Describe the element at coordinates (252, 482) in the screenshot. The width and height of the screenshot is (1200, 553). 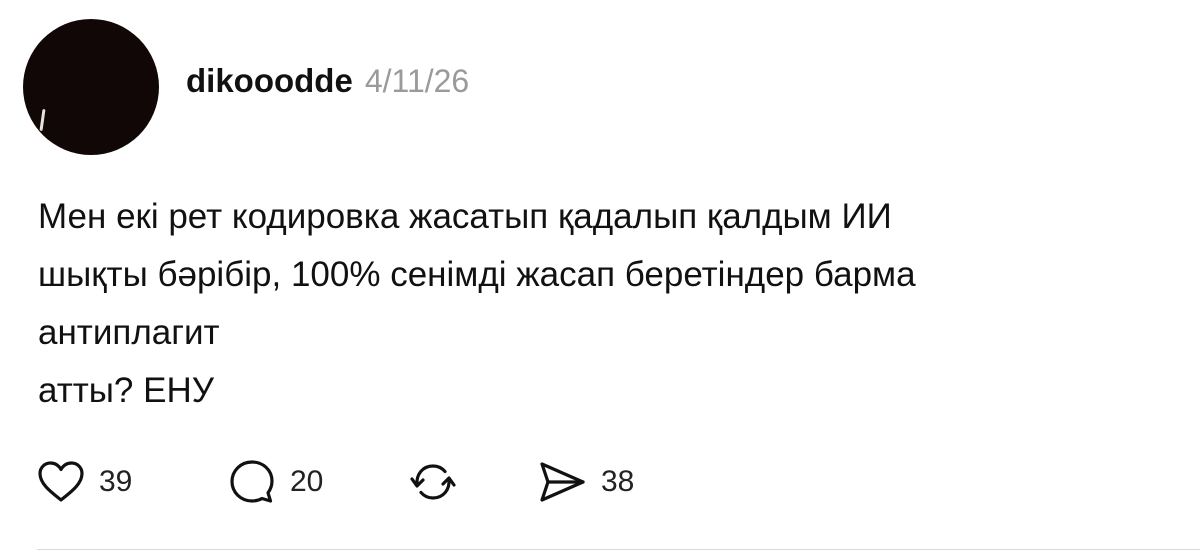
I see `comment-bubble-icon` at that location.